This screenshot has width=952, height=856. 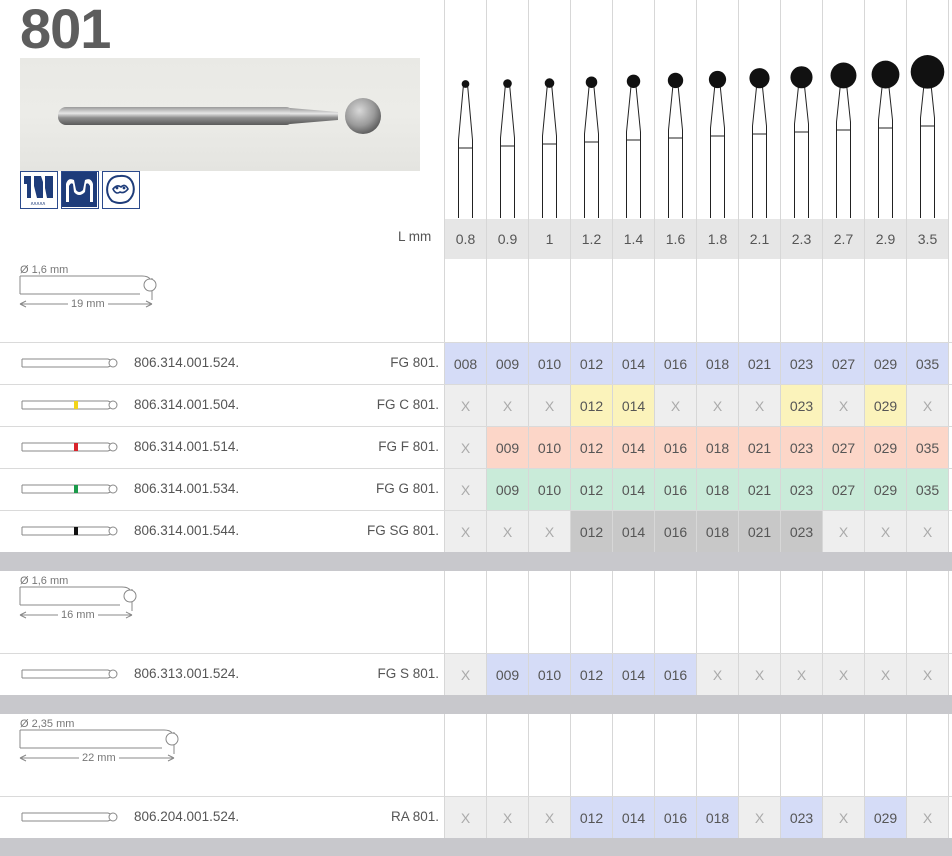 I want to click on bur-profile-1.4, so click(x=633, y=146).